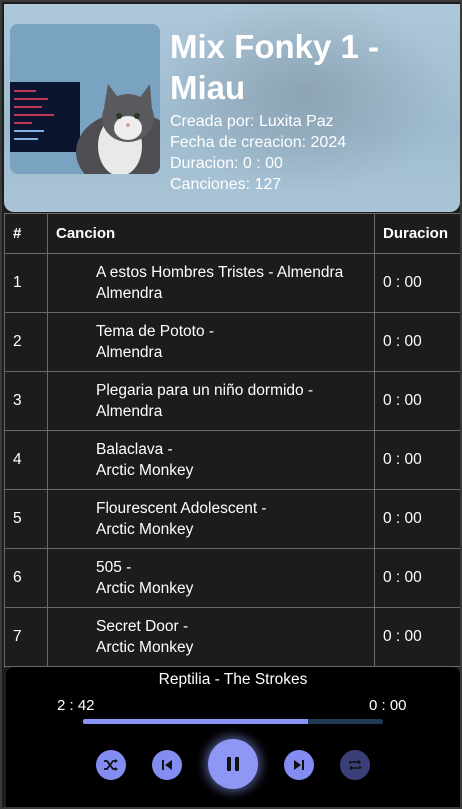 This screenshot has height=809, width=462. Describe the element at coordinates (181, 508) in the screenshot. I see `song-title: Flourescent Adolescent -` at that location.